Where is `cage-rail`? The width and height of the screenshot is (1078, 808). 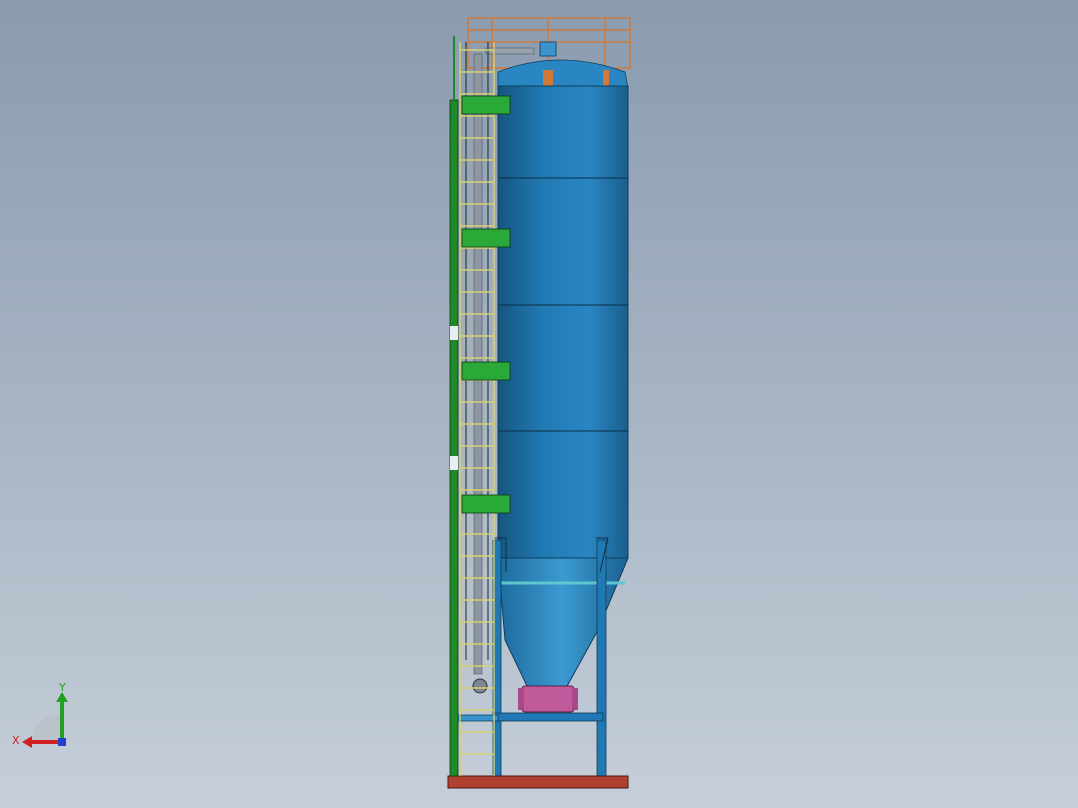
cage-rail is located at coordinates (454, 406).